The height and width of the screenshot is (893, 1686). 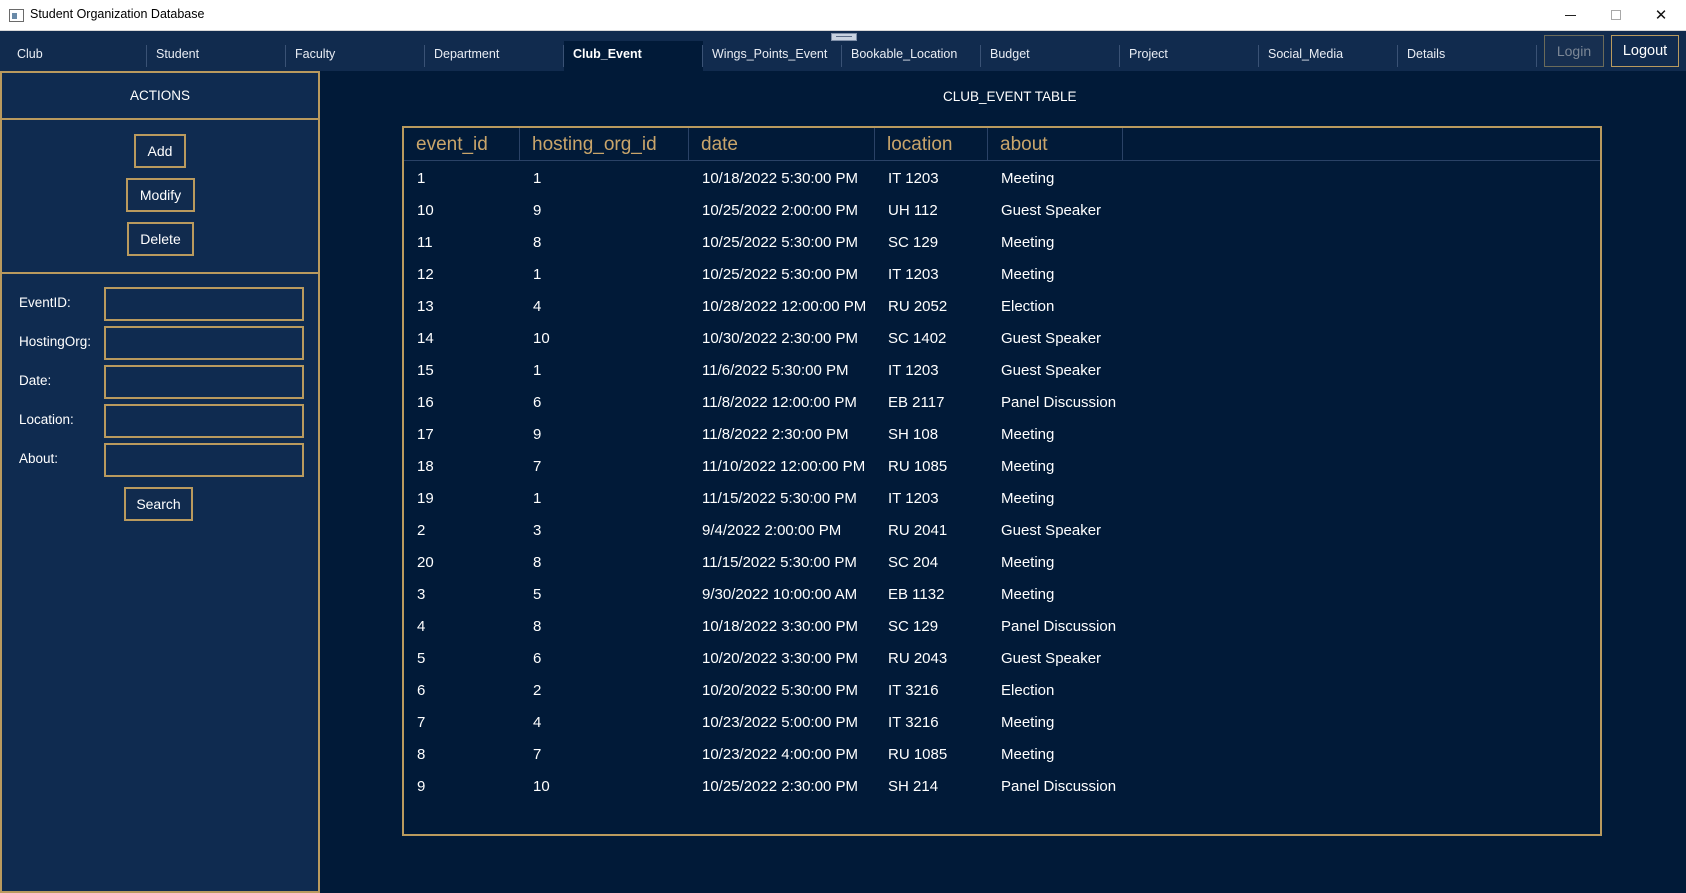 I want to click on tab-club-event: Club_Event, so click(x=633, y=56).